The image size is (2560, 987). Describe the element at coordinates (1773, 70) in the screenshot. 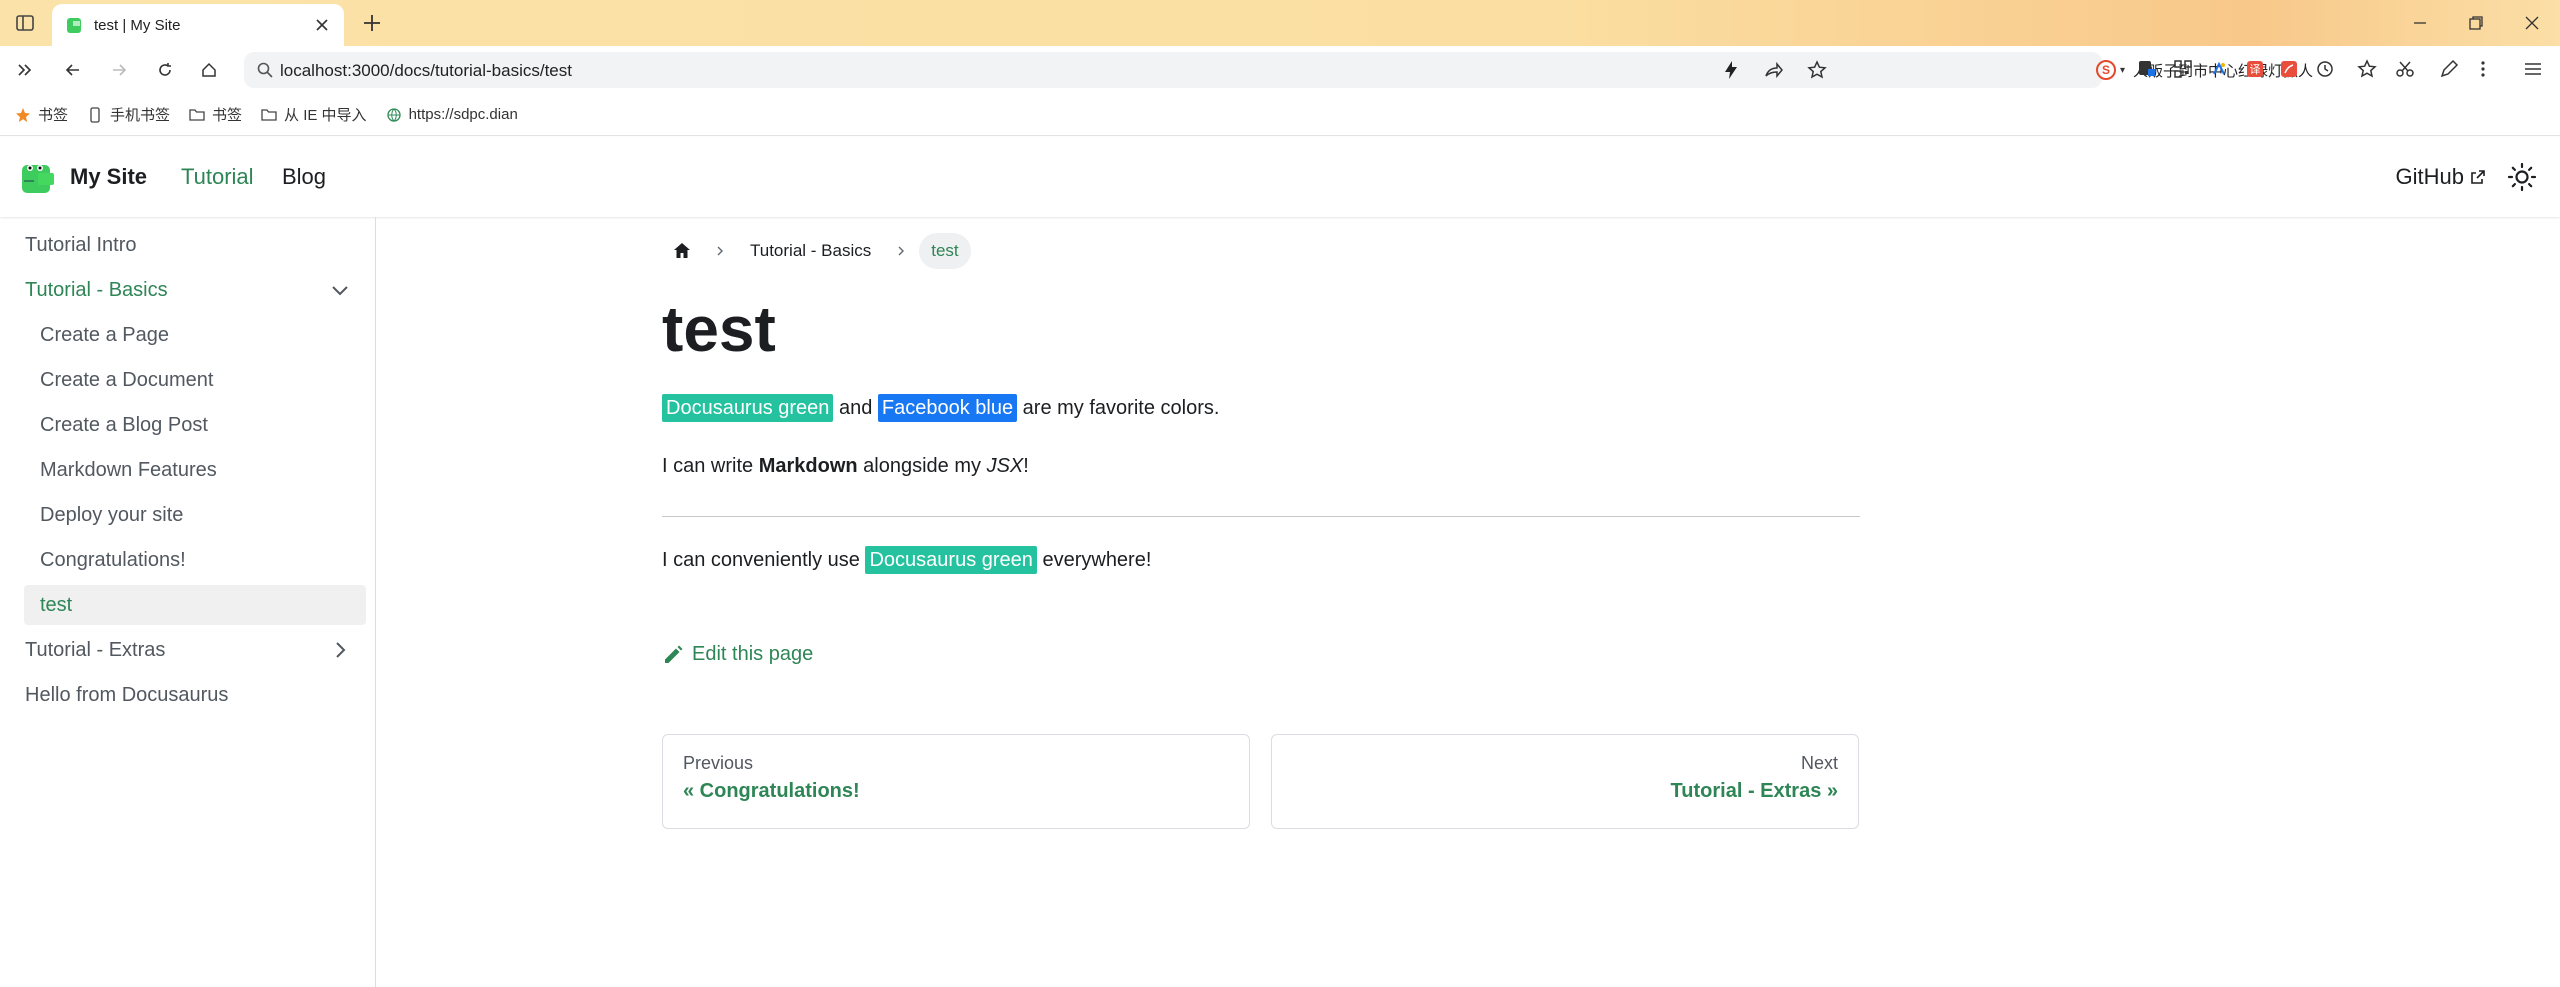

I see `share-icon` at that location.